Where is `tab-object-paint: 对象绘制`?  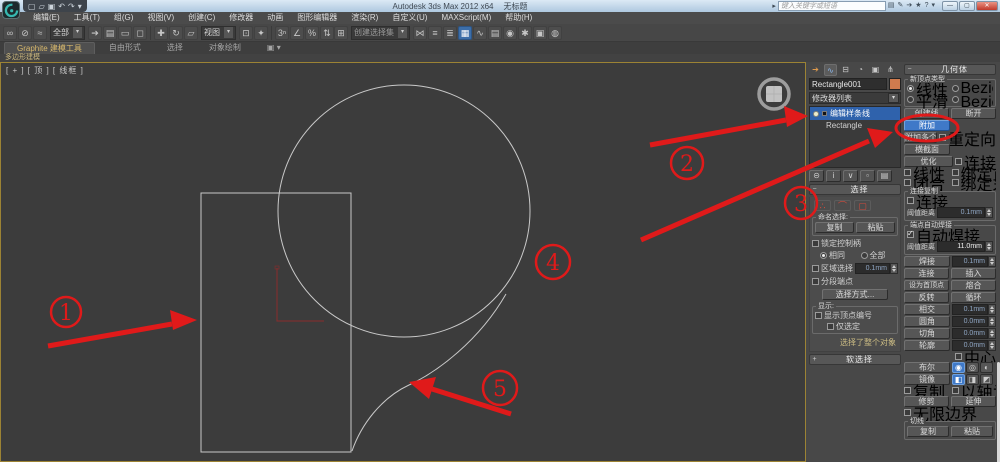
tab-object-paint: 对象绘制 is located at coordinates (225, 48).